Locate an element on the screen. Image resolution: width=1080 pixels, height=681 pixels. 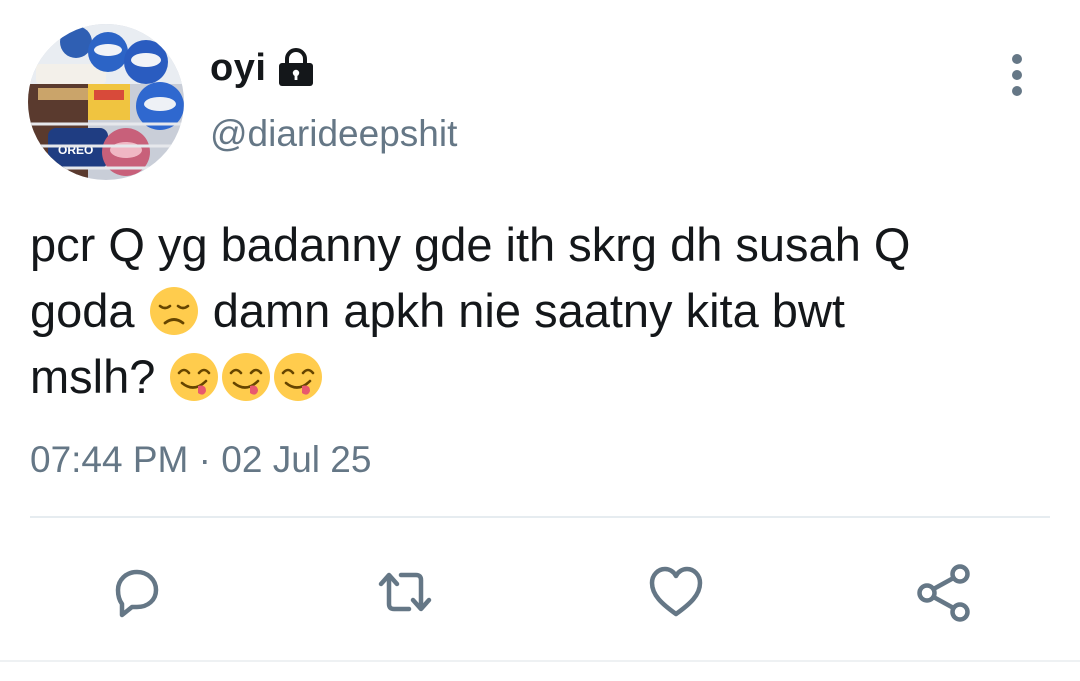
retweet-button is located at coordinates (405, 592).